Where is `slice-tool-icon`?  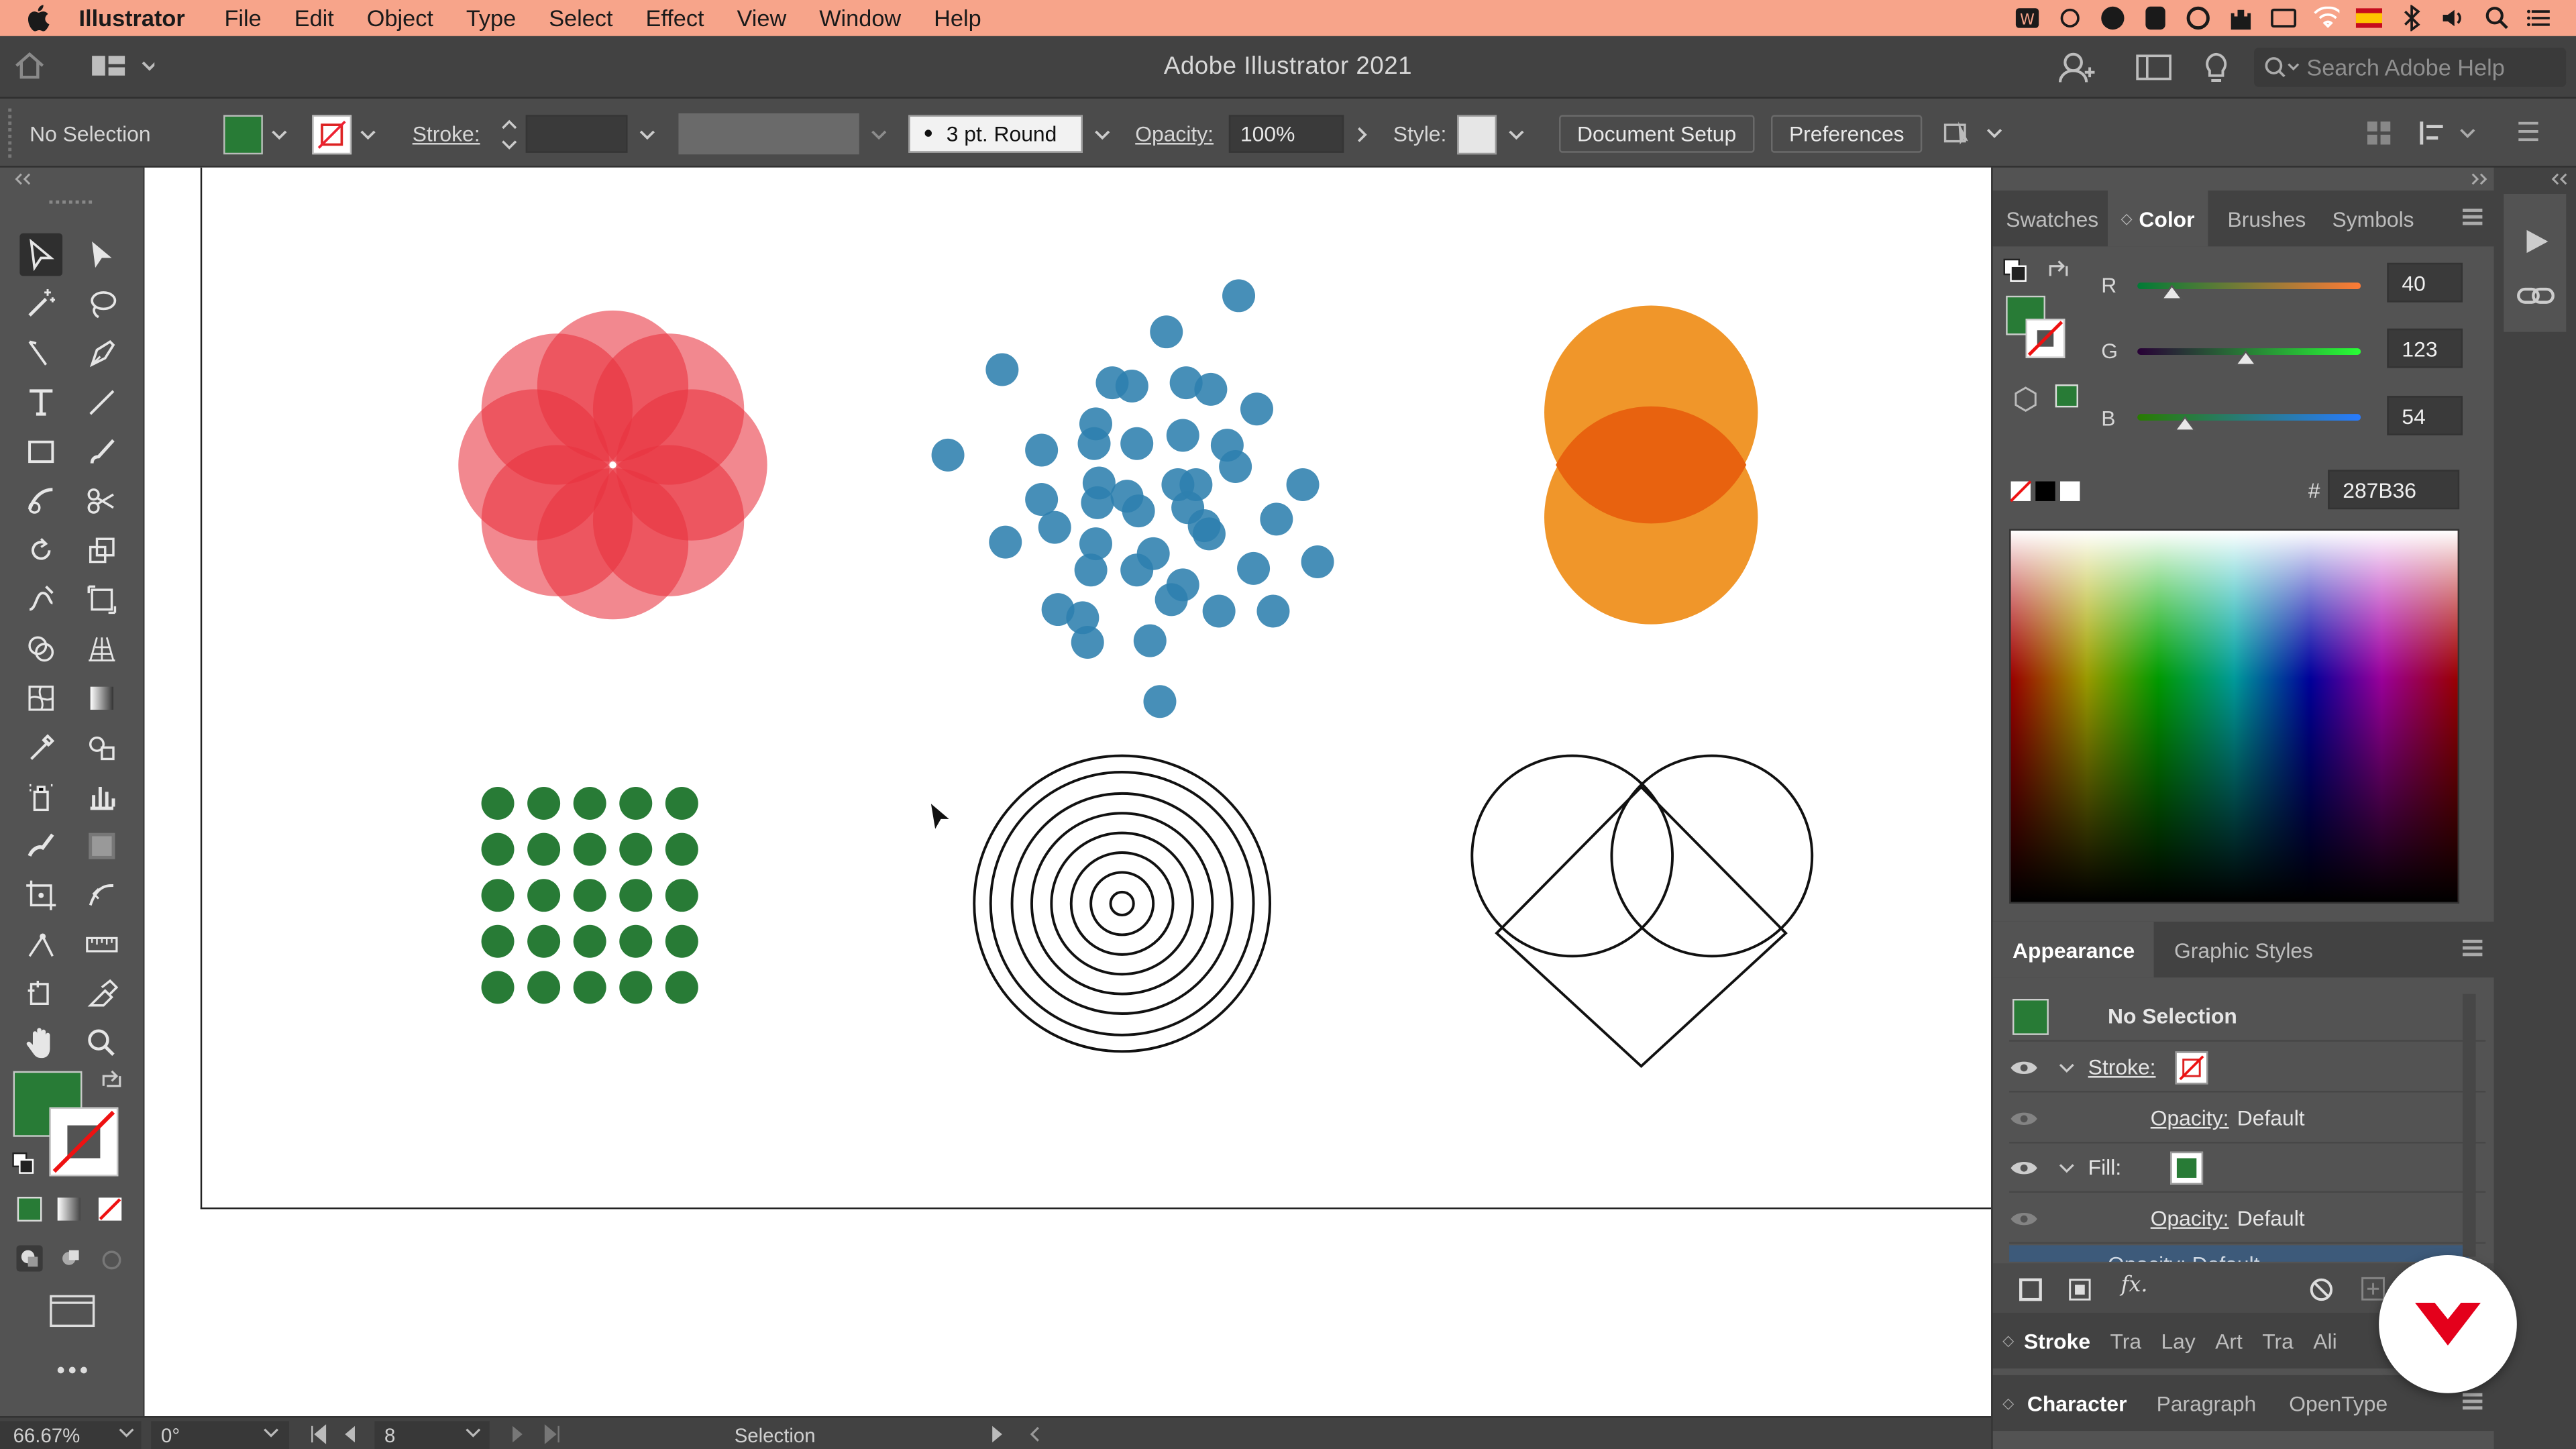
slice-tool-icon is located at coordinates (40, 994).